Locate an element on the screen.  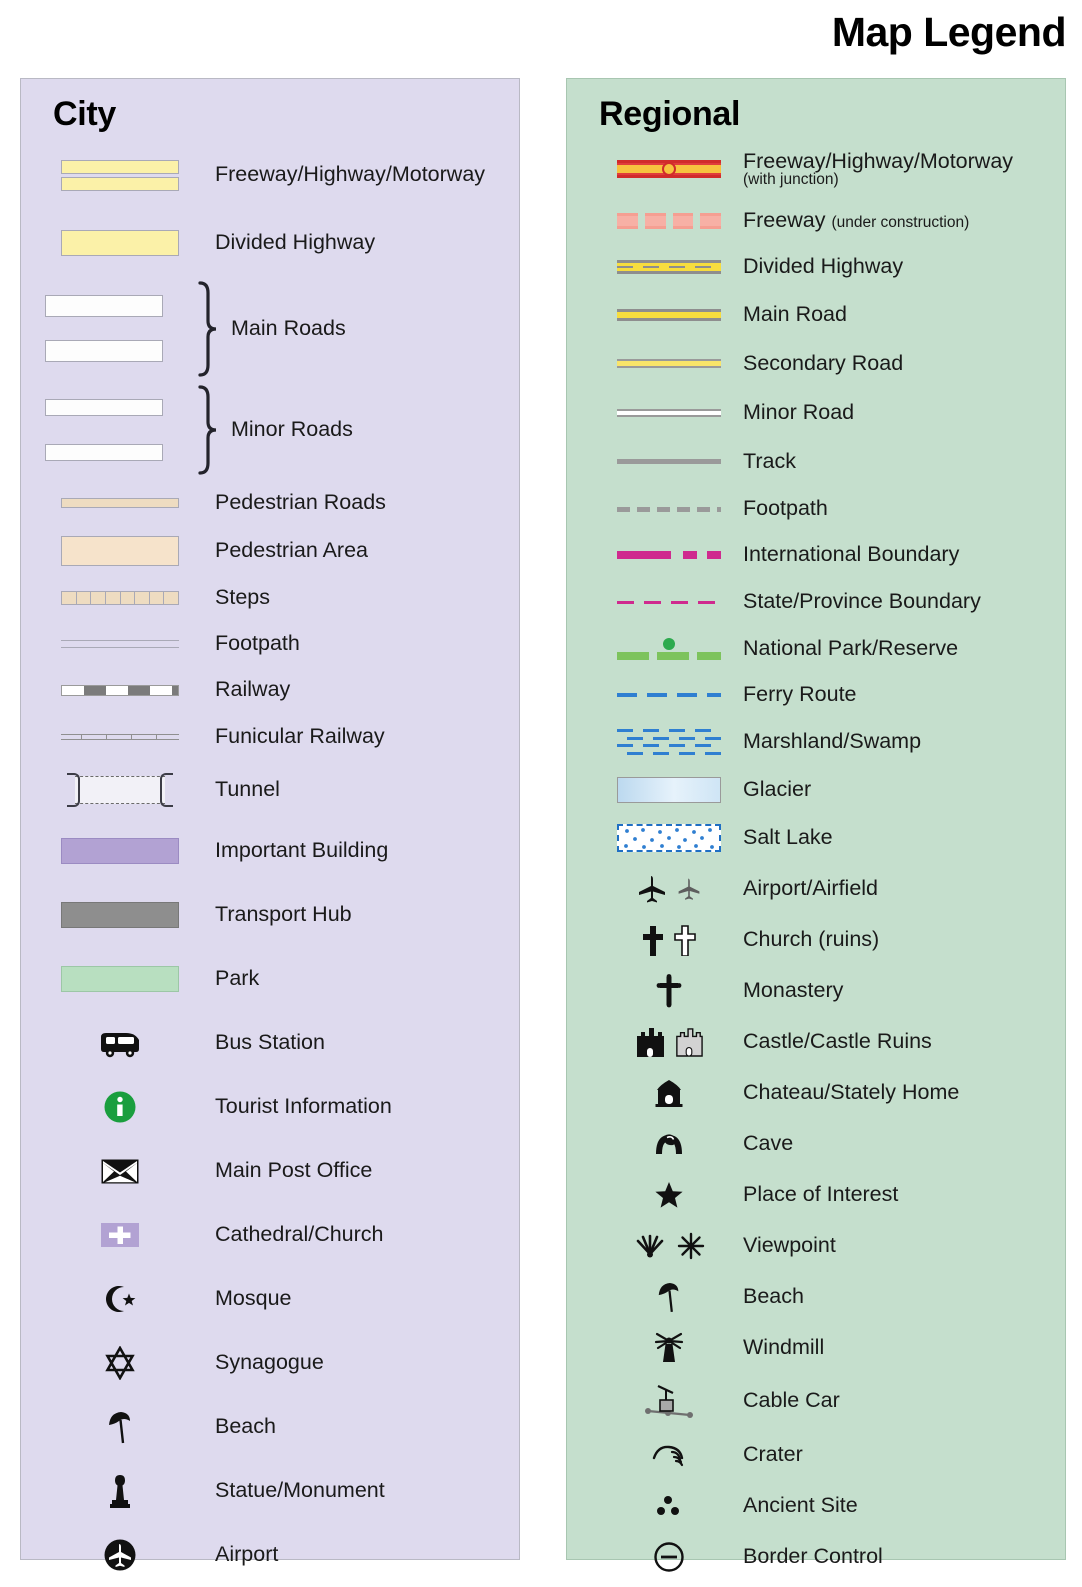
legend-item-city-minor-roads: Minor Roads is located at coordinates (270, 430).